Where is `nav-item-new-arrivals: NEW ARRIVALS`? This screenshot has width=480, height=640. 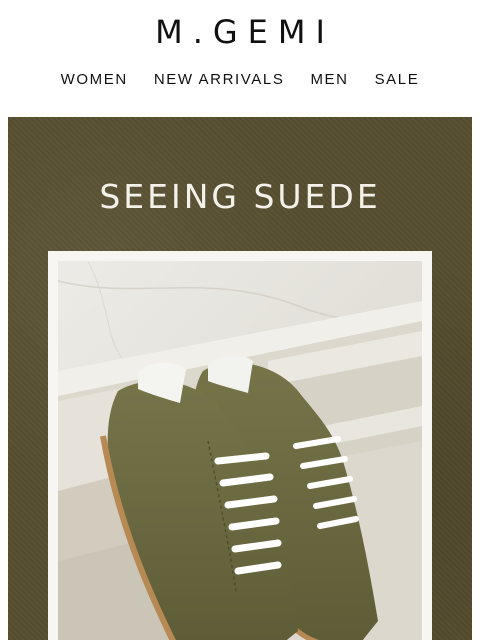 nav-item-new-arrivals: NEW ARRIVALS is located at coordinates (219, 80).